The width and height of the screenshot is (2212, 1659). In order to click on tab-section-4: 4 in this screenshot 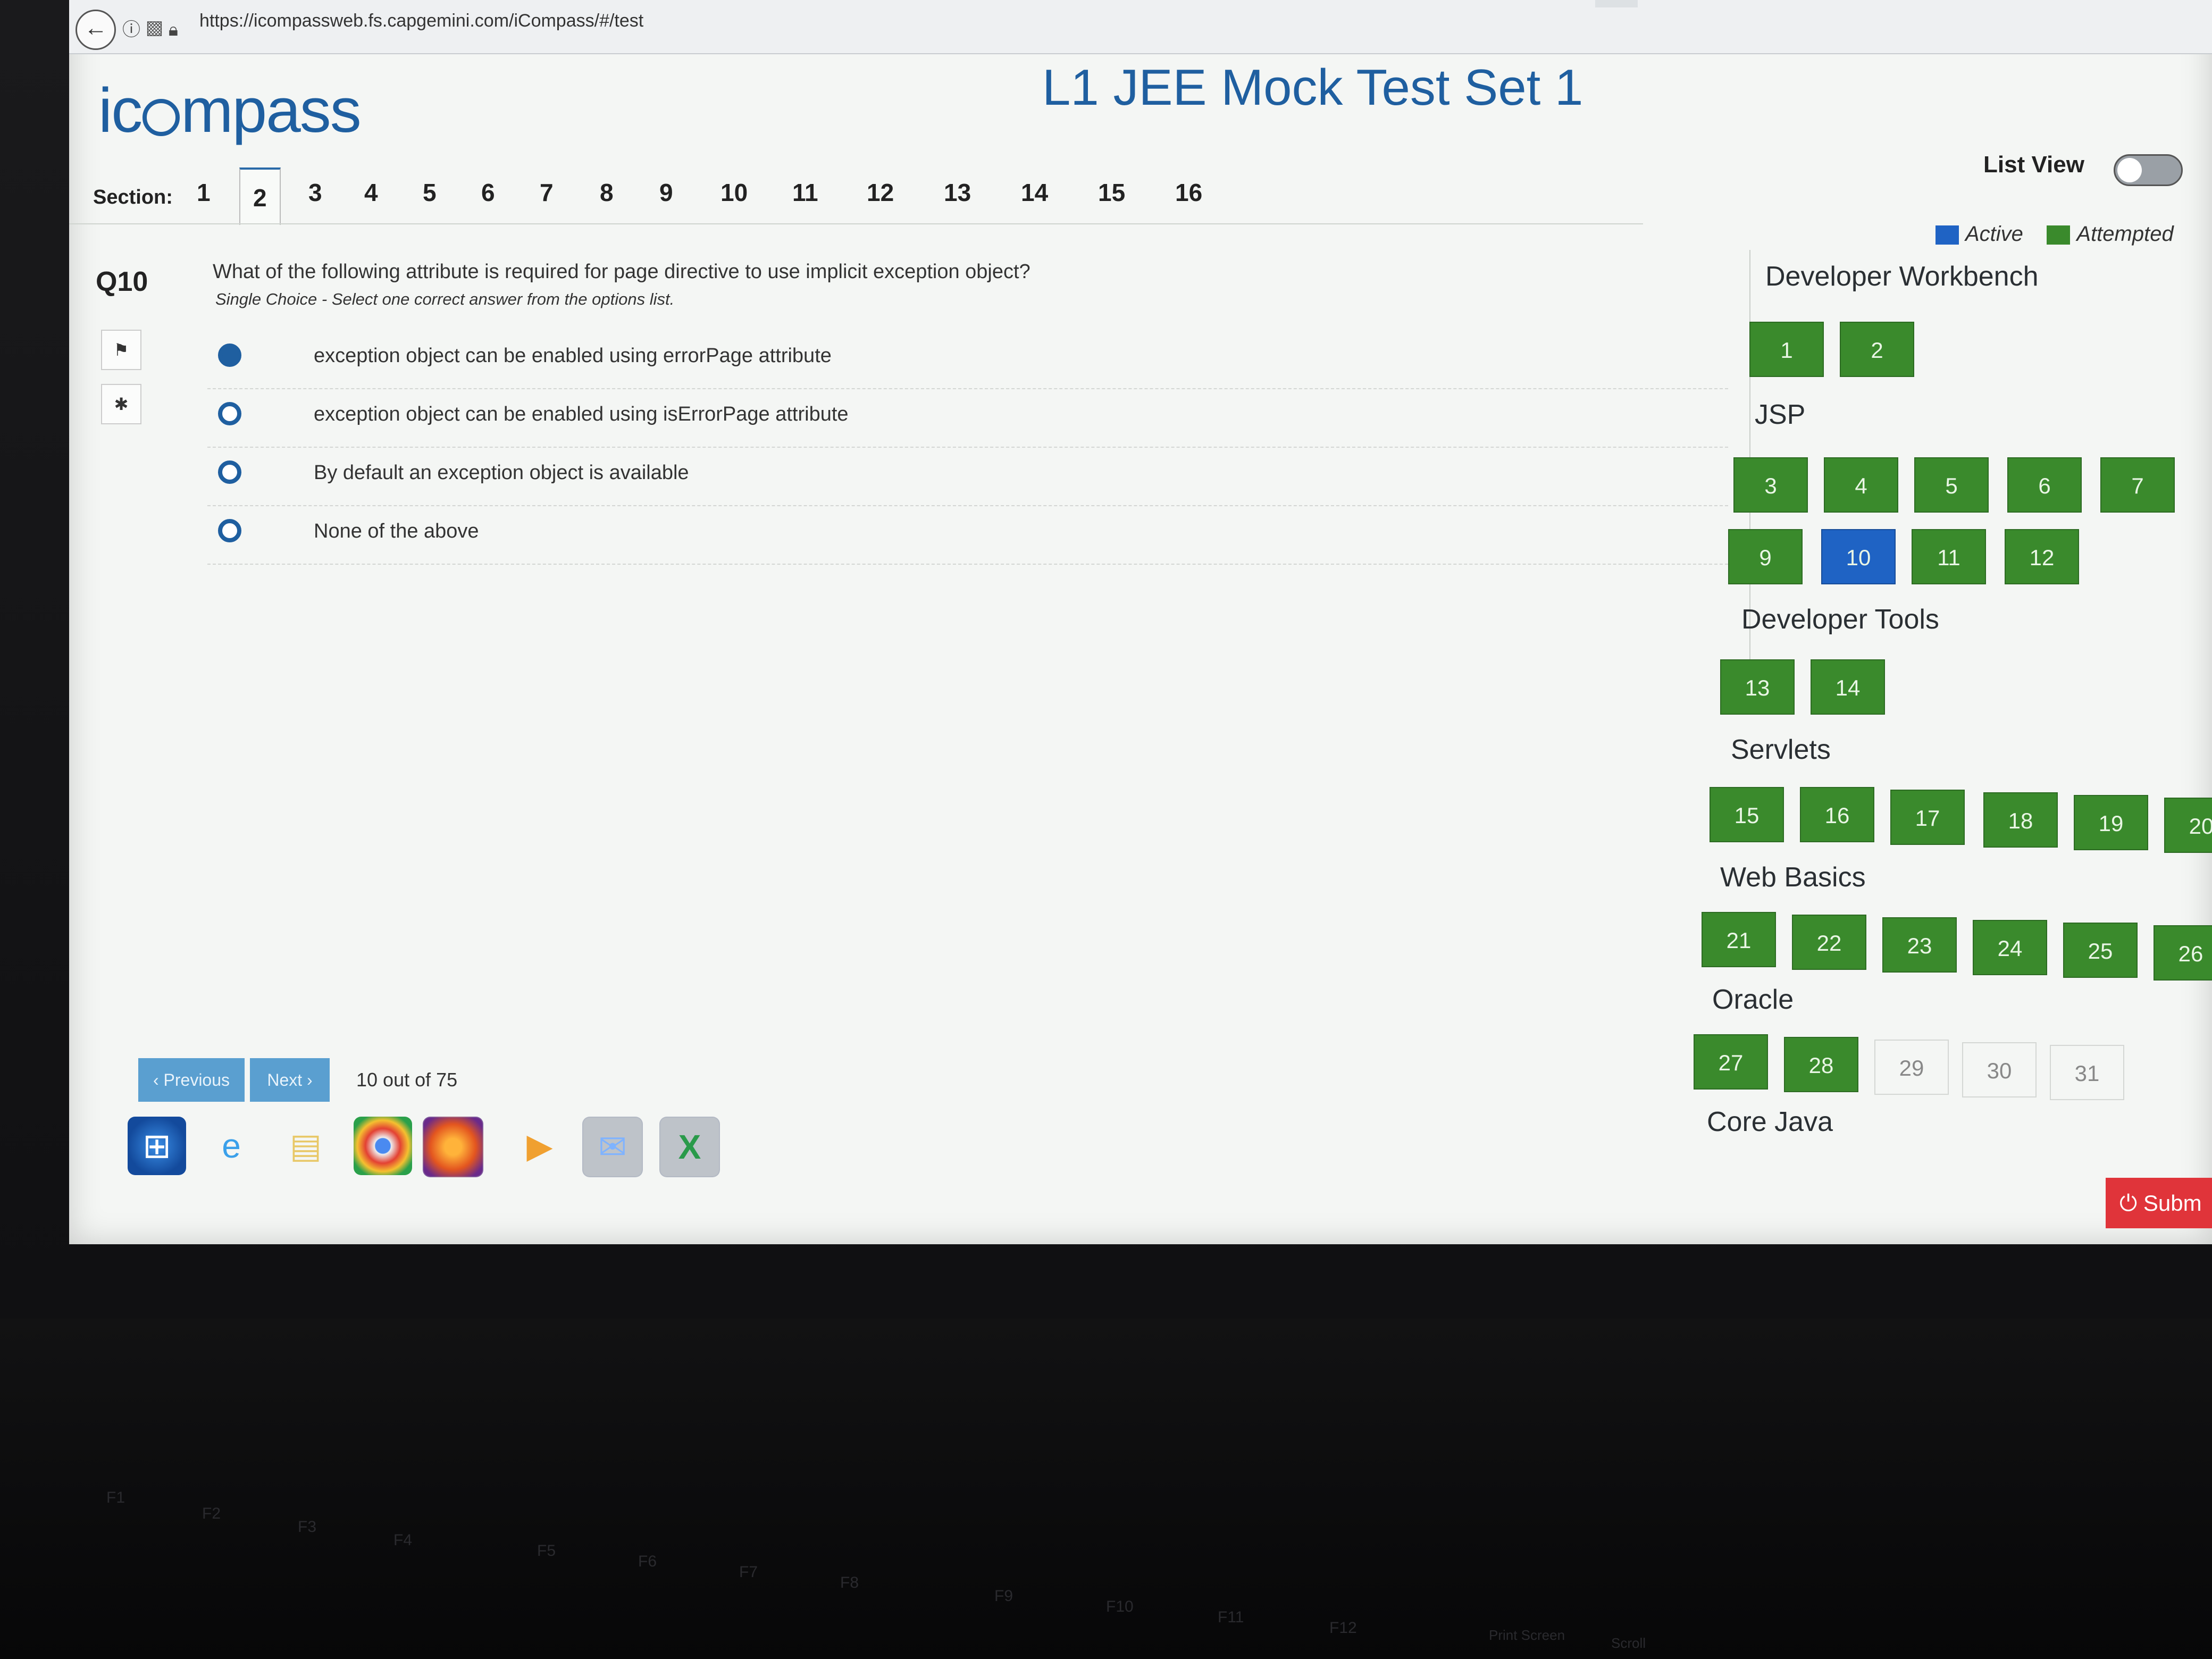, I will do `click(371, 192)`.